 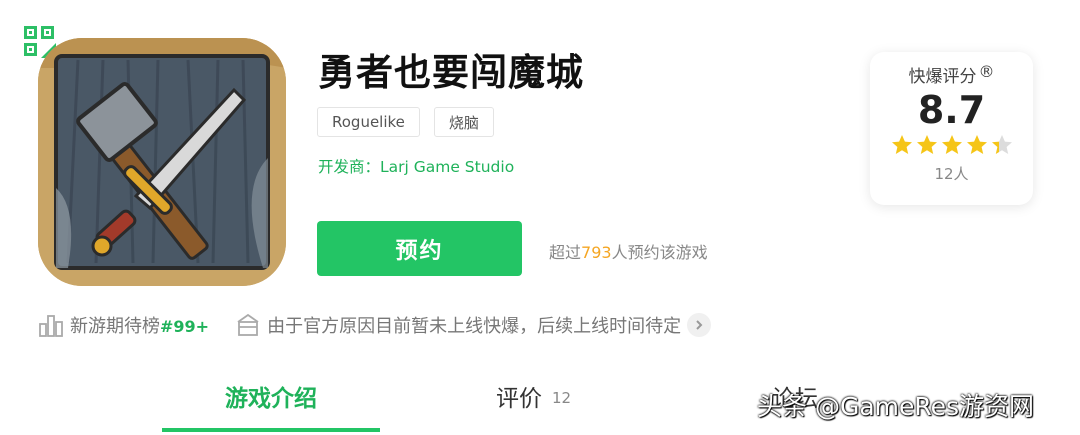 What do you see at coordinates (271, 430) in the screenshot?
I see `active-tab-indicator` at bounding box center [271, 430].